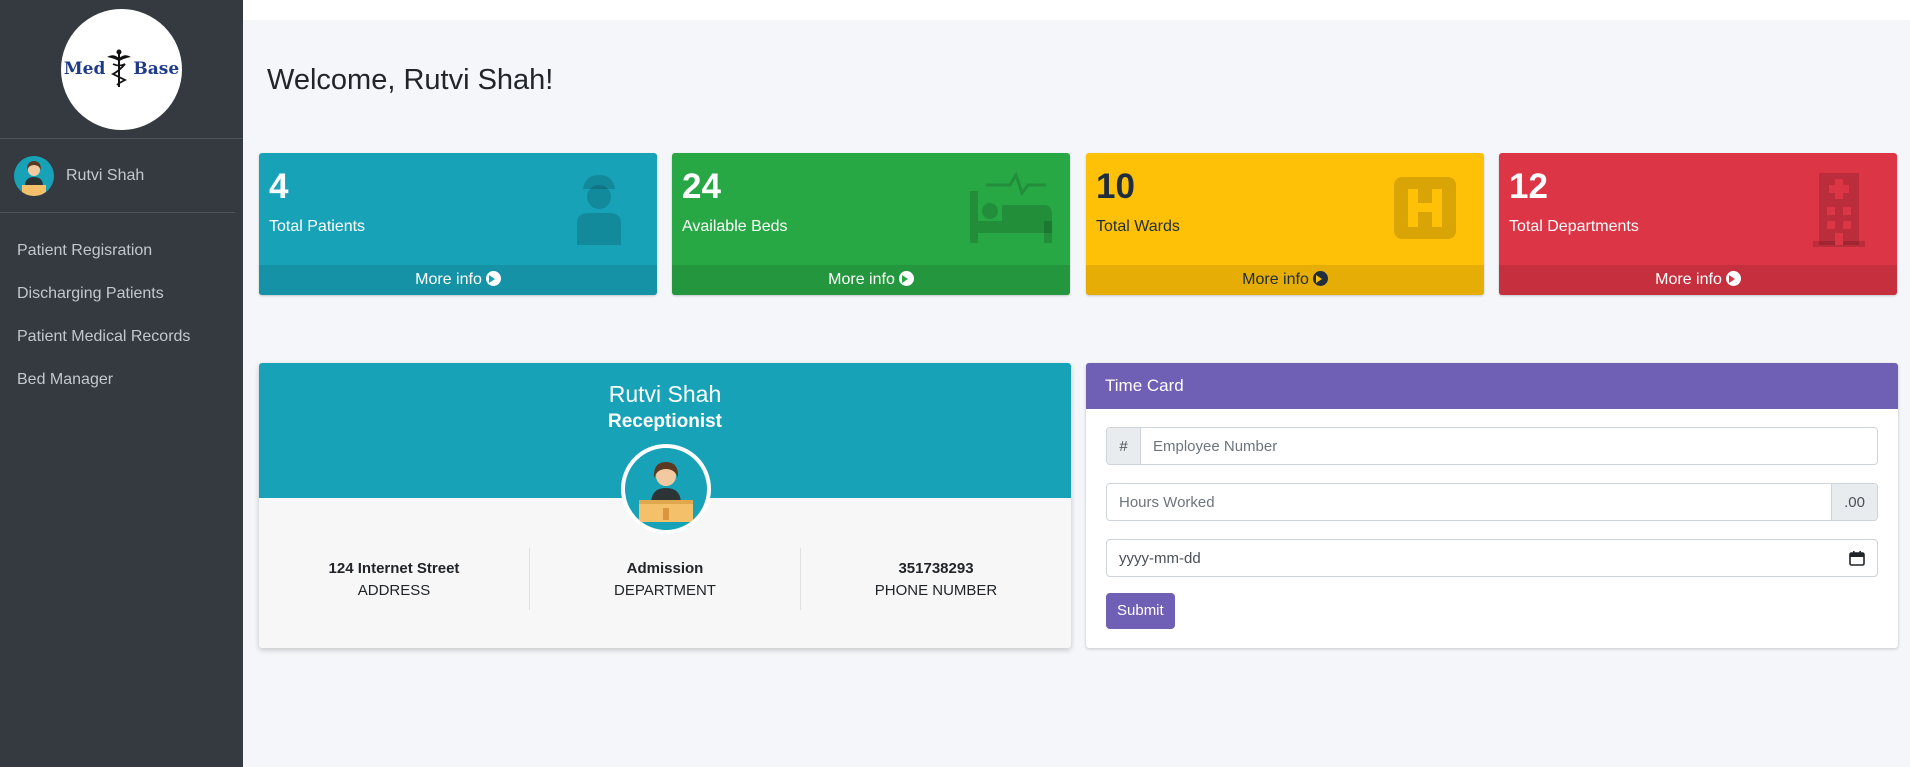 The width and height of the screenshot is (1910, 767). Describe the element at coordinates (665, 590) in the screenshot. I see `stat-key: DEPARTMENT` at that location.